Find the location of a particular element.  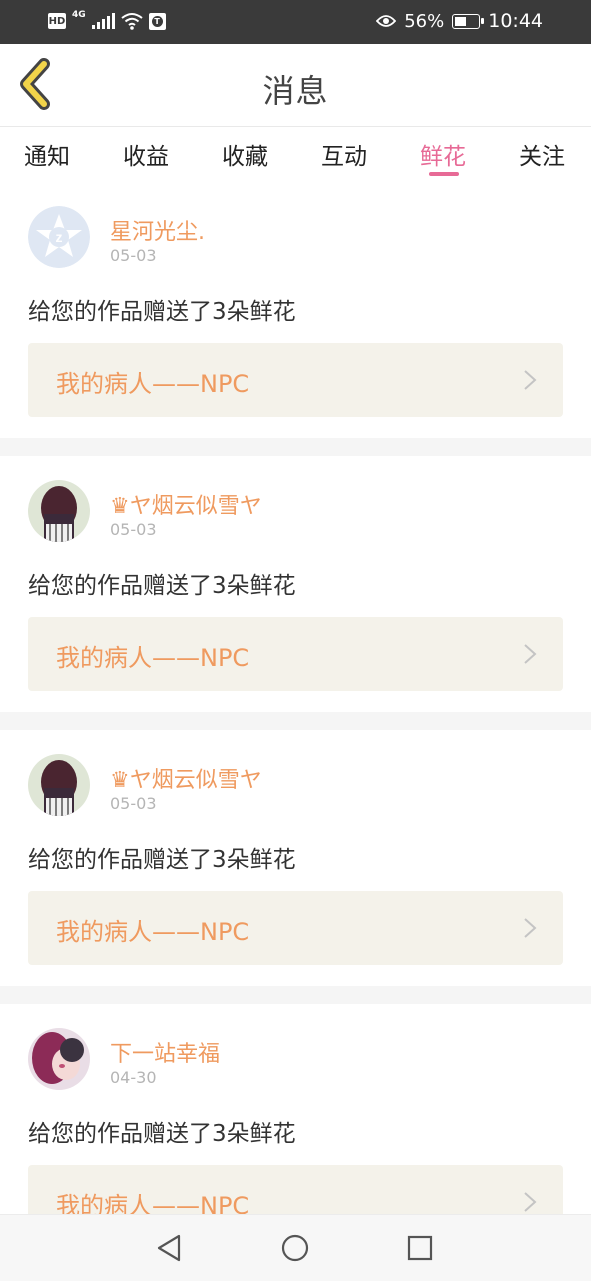

nav-recents-button is located at coordinates (420, 1248).